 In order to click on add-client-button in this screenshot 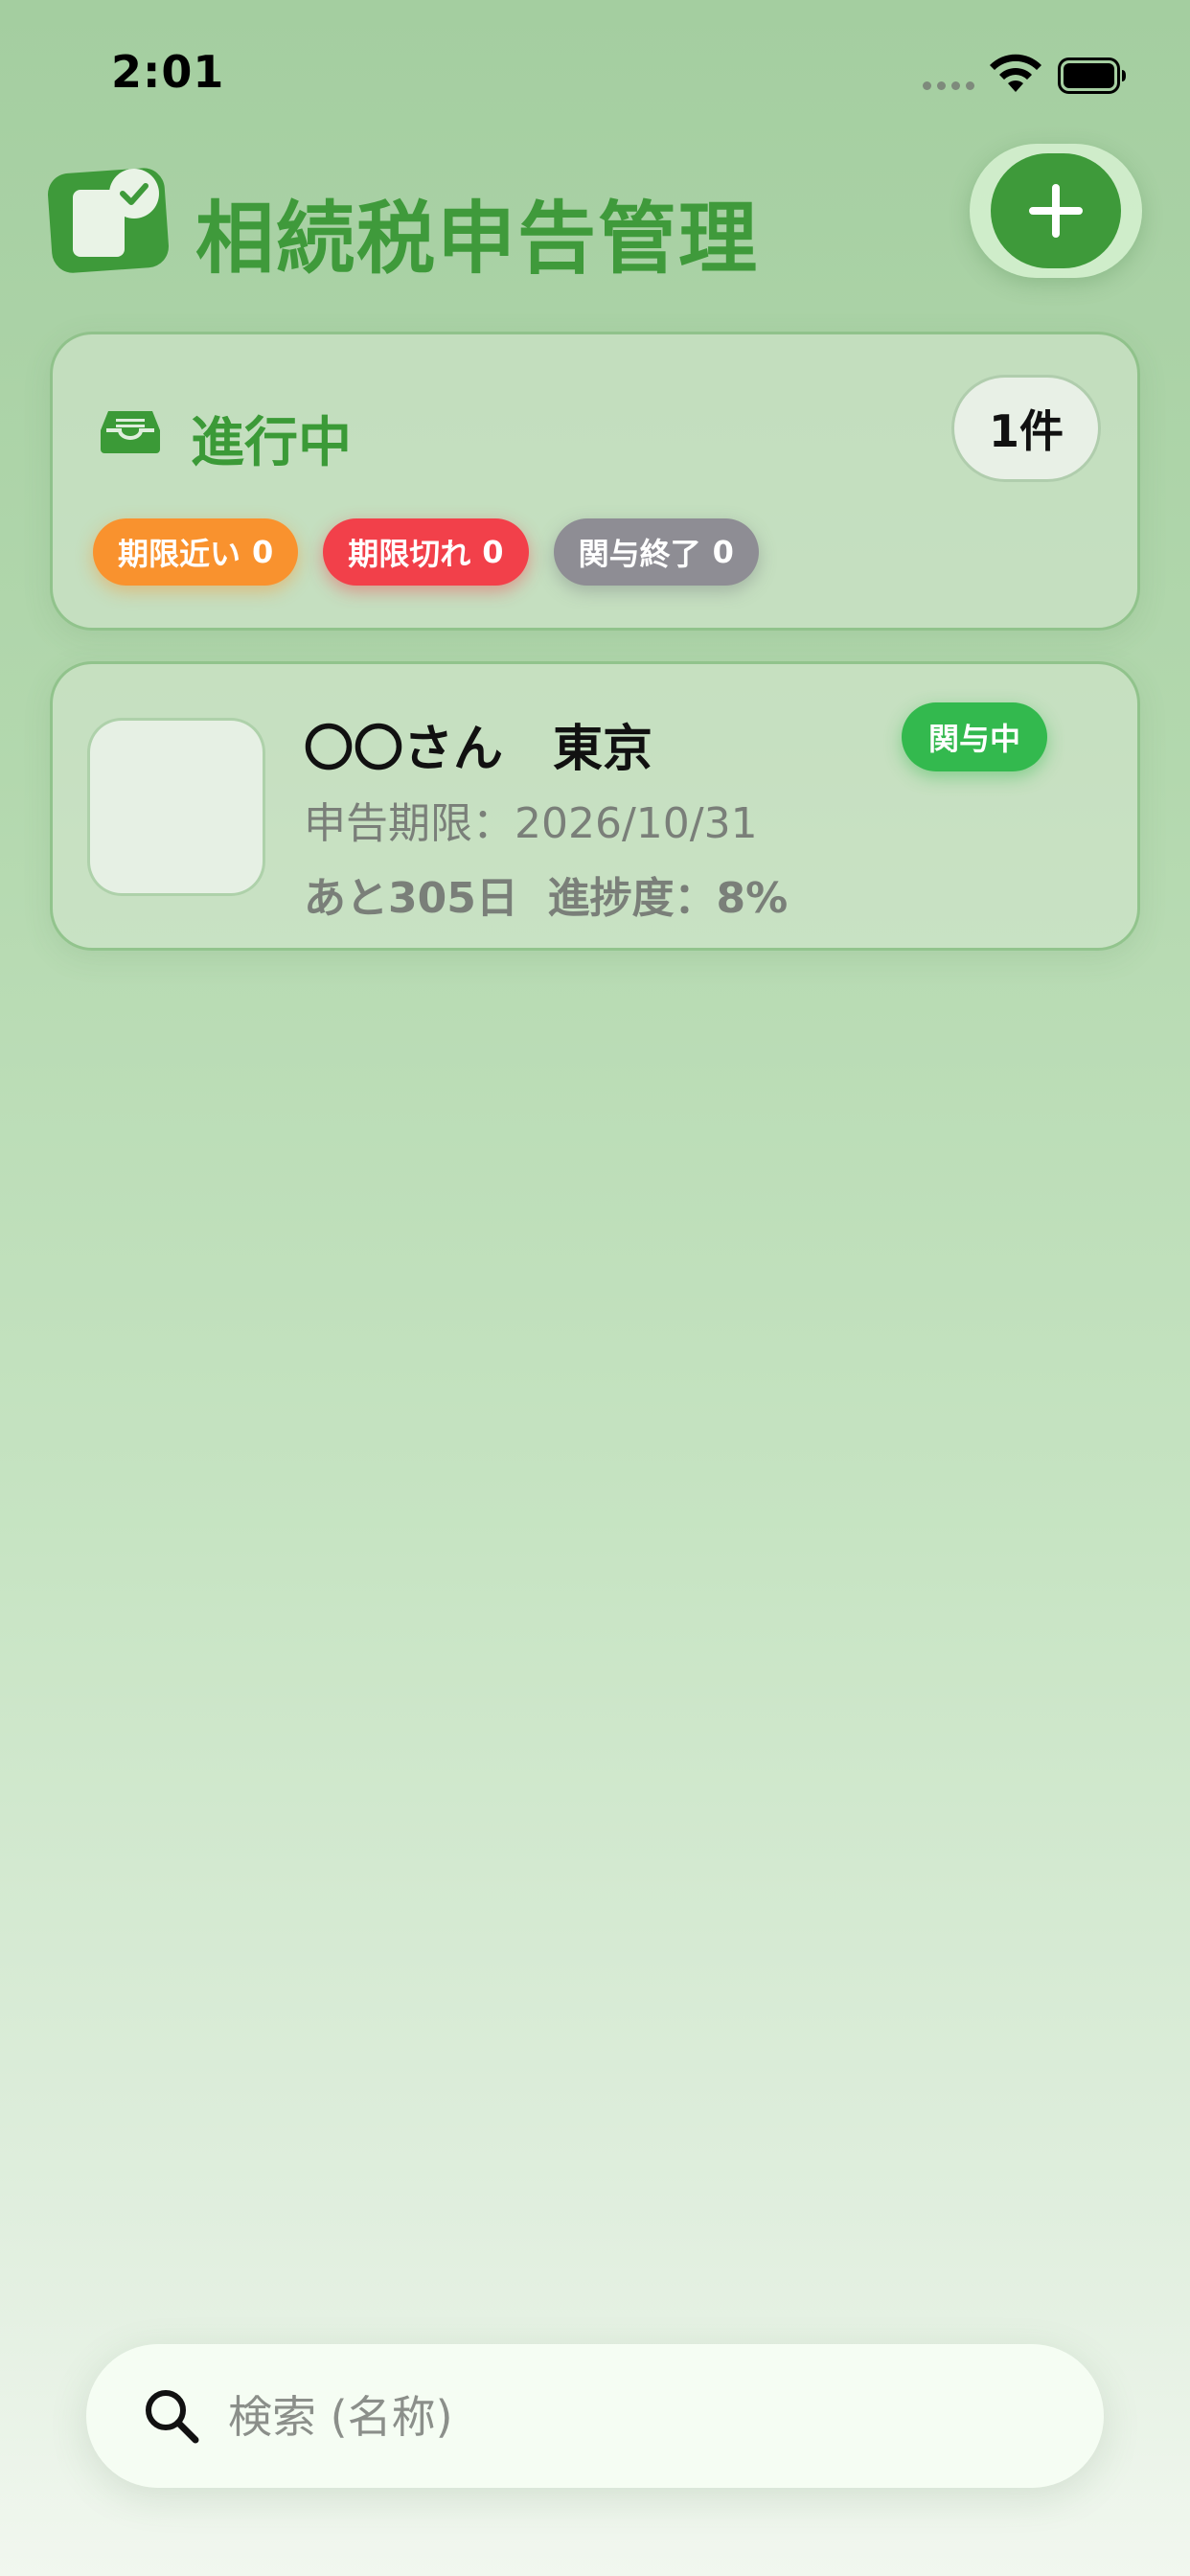, I will do `click(1056, 210)`.